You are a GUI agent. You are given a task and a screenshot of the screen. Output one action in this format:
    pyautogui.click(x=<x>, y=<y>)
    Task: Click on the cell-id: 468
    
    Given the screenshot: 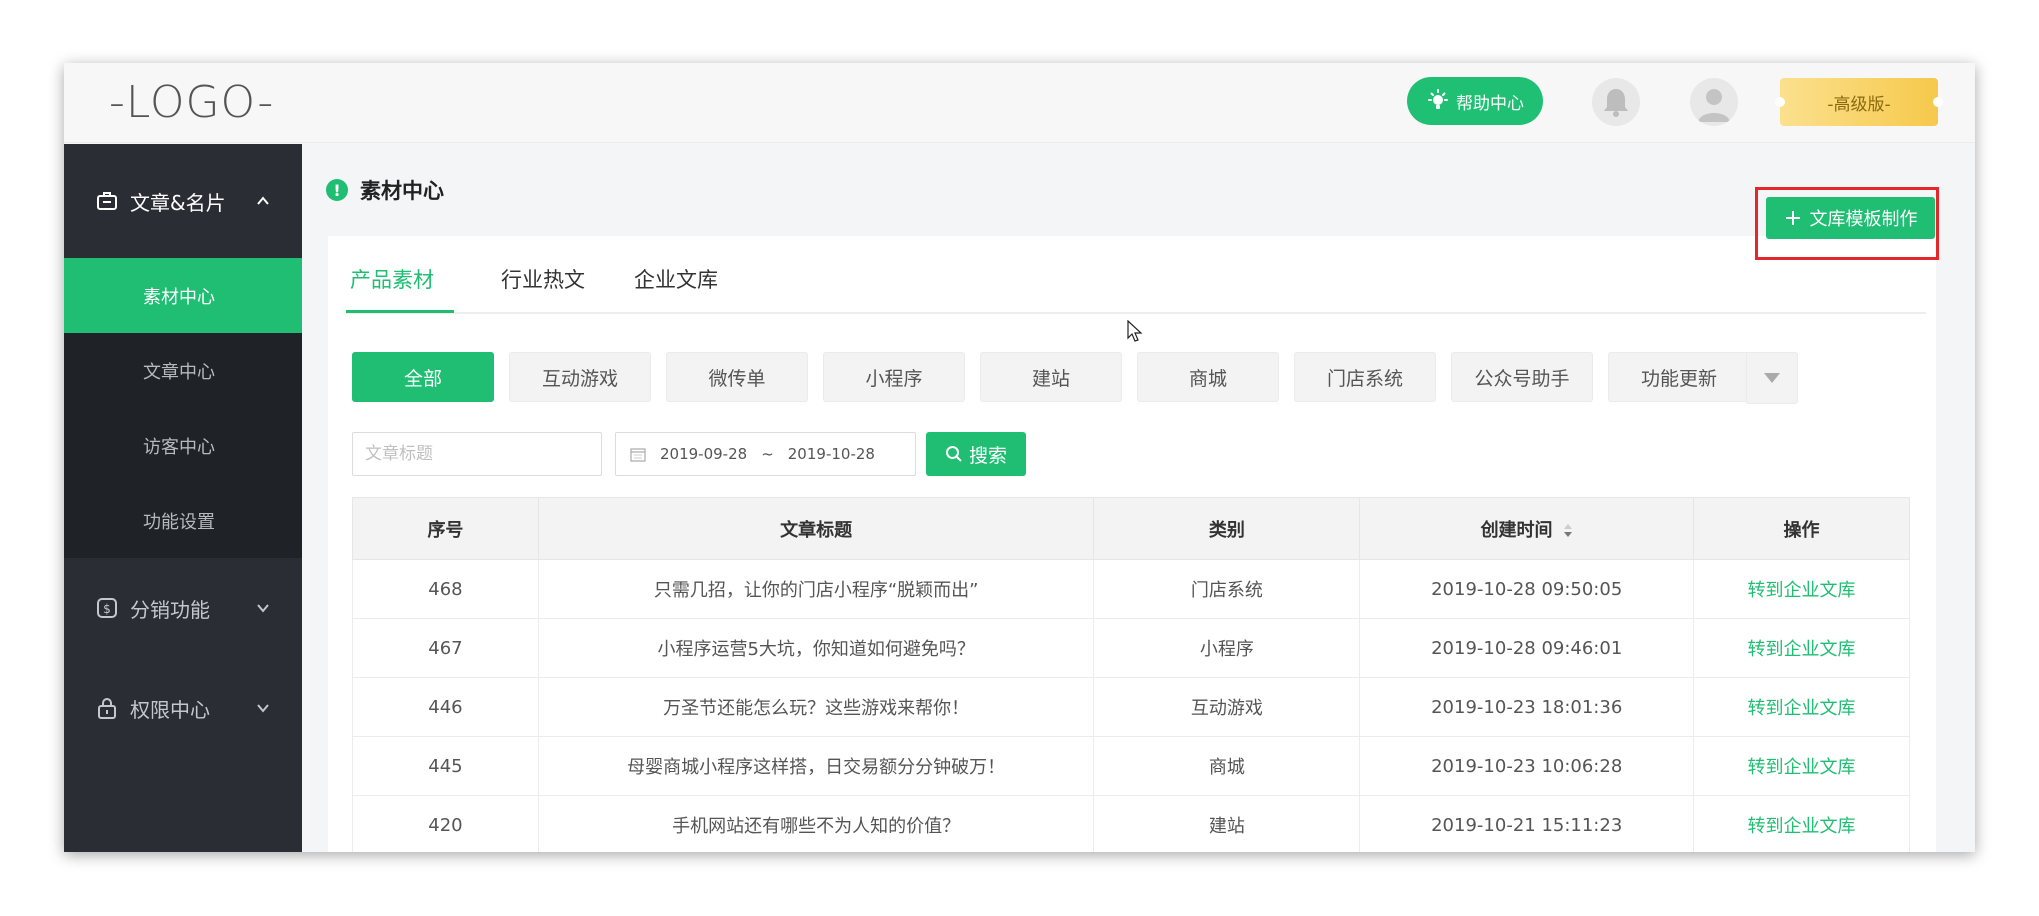 What is the action you would take?
    pyautogui.click(x=445, y=589)
    